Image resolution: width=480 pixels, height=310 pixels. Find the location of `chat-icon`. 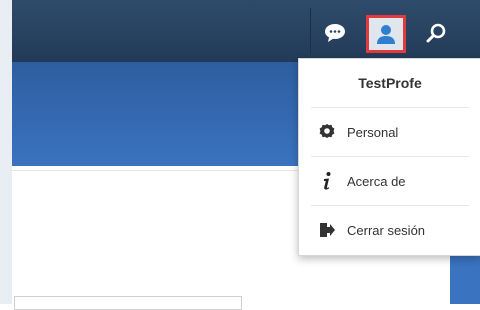

chat-icon is located at coordinates (335, 33).